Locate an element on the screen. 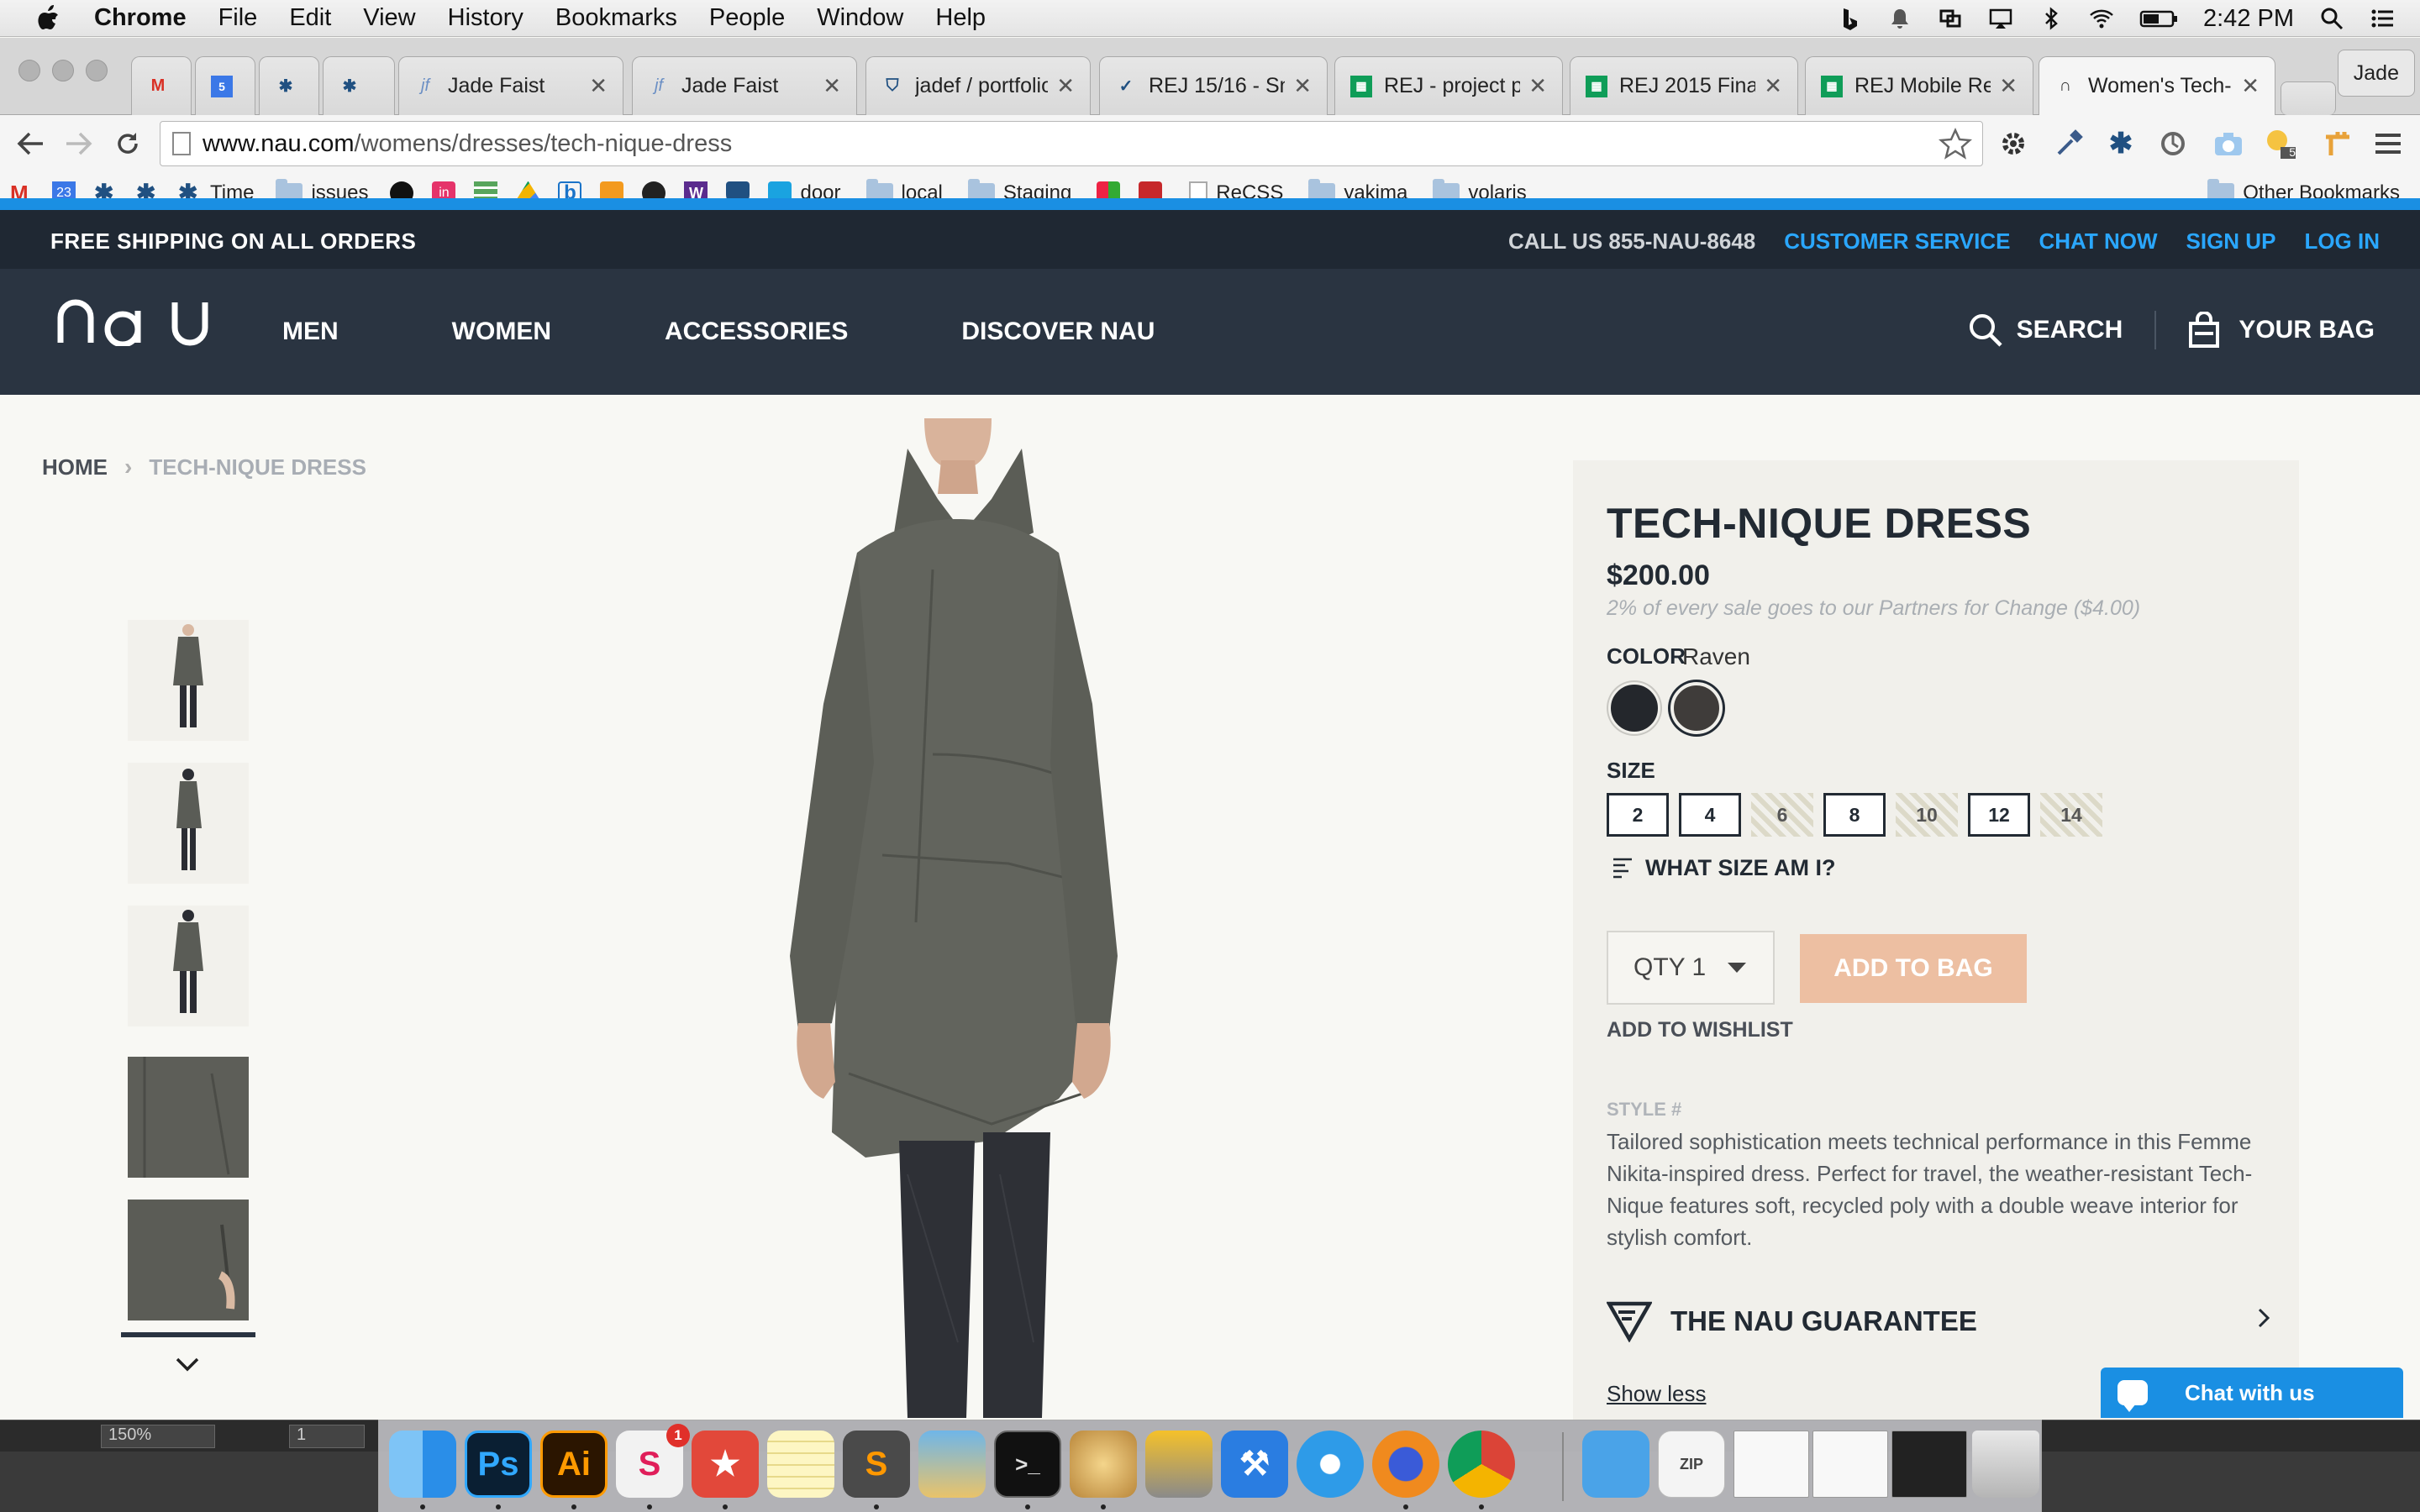 The height and width of the screenshot is (1512, 2420). eyedropper-icon is located at coordinates (2069, 143).